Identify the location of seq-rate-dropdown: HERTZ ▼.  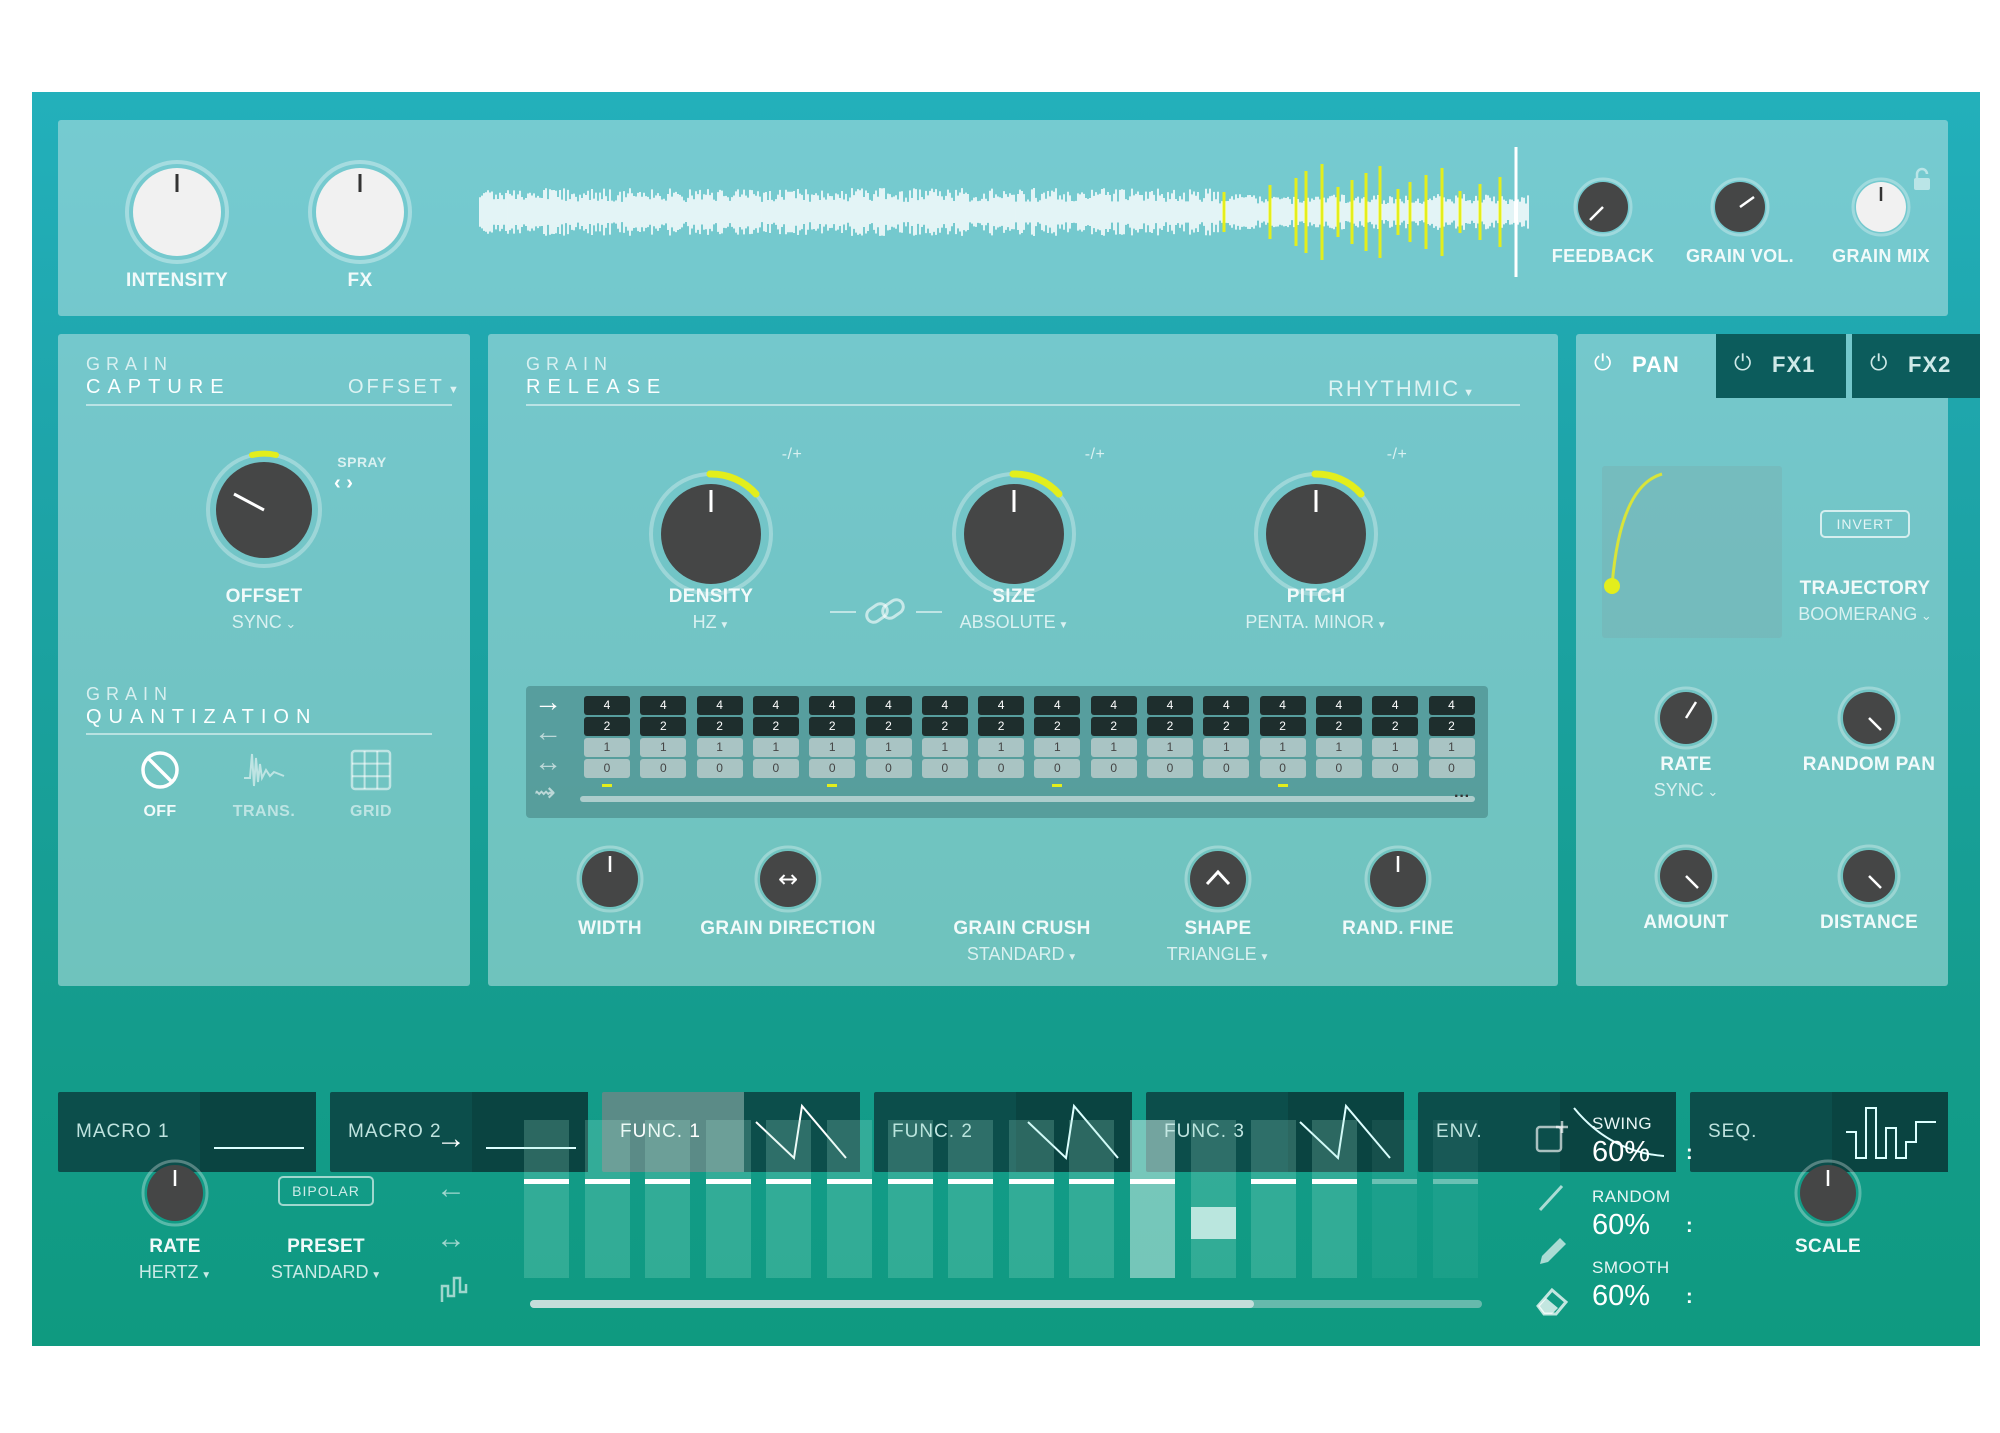
(175, 1272).